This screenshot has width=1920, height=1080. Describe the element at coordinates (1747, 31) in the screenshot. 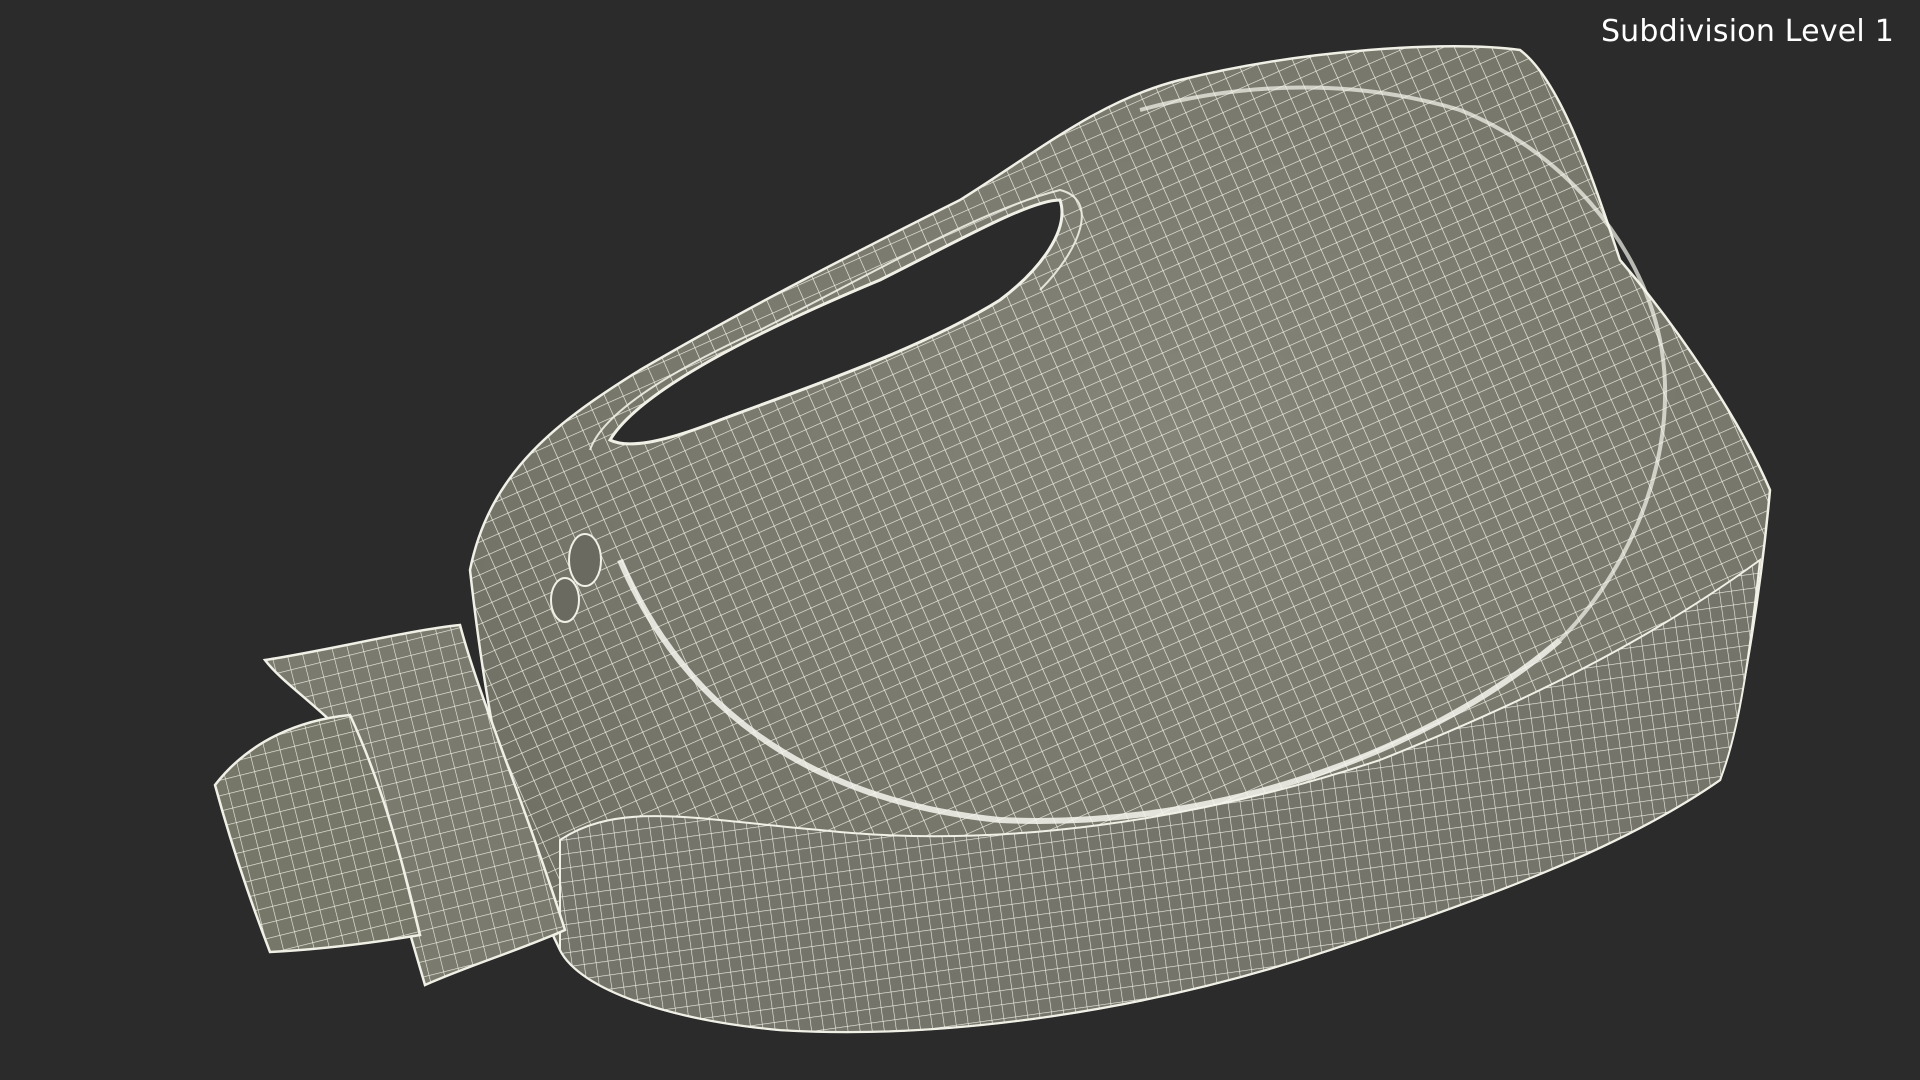

I see `subdivision-level-label: Subdivision Level 1` at that location.